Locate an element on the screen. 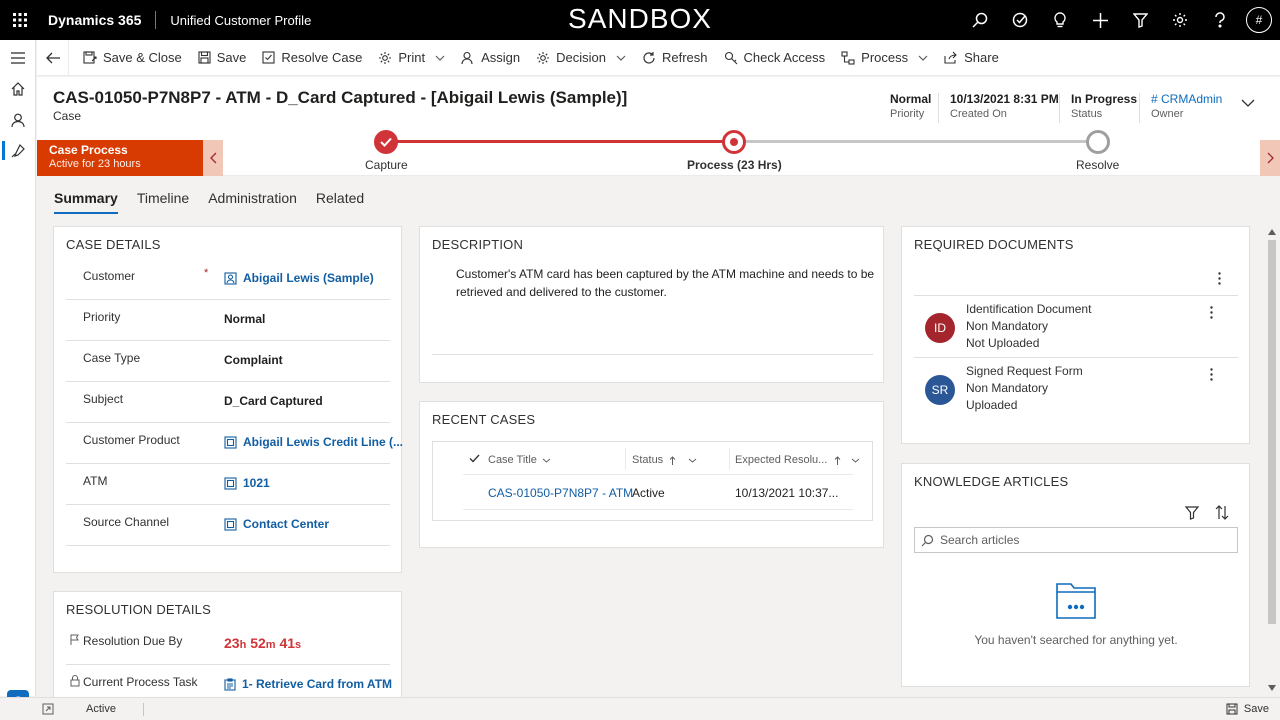  scroll-down-icon is located at coordinates (1272, 688).